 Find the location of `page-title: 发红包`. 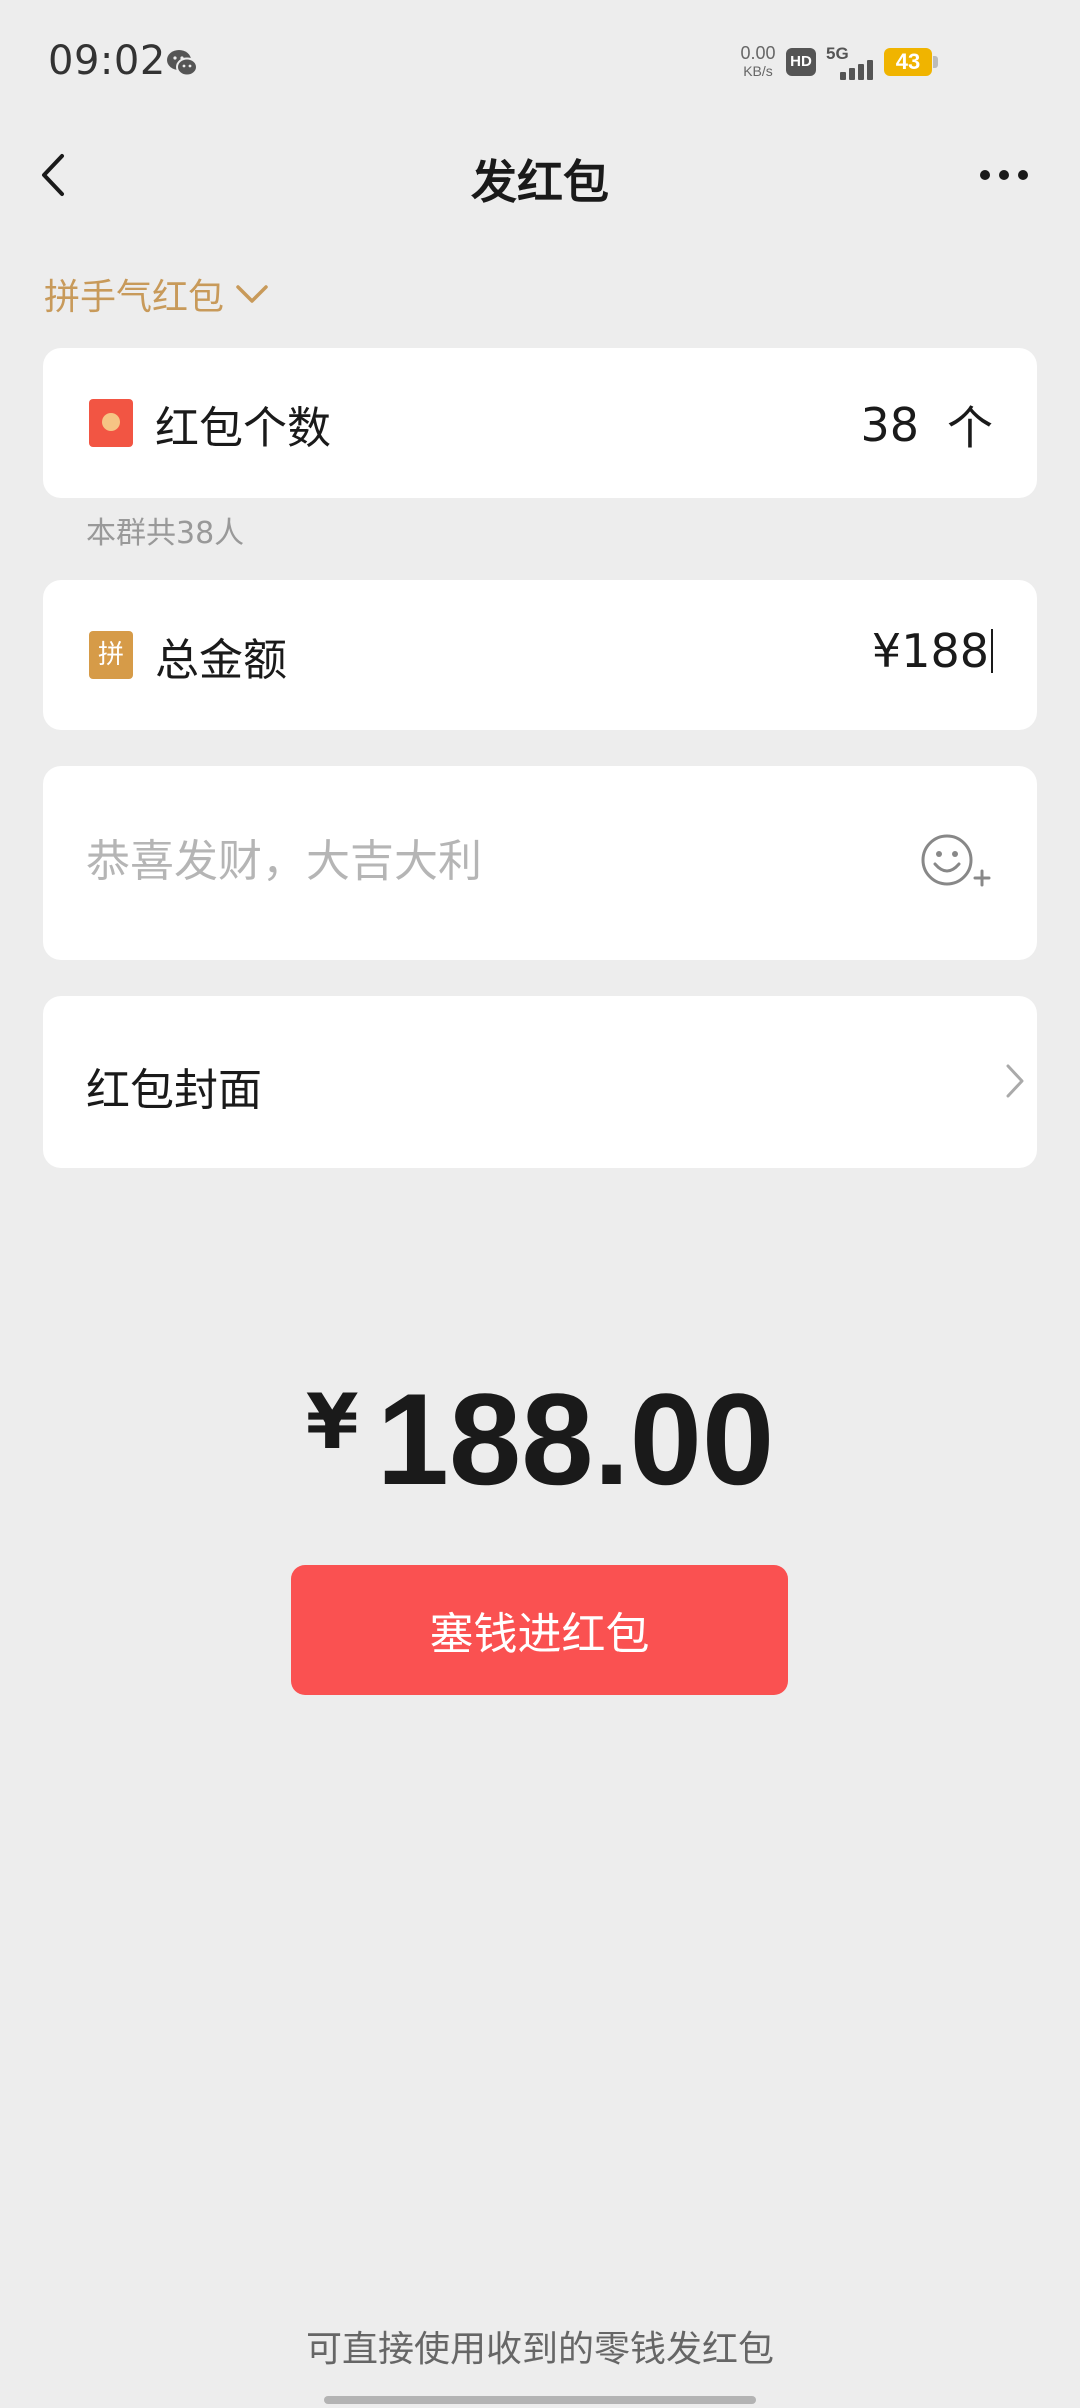

page-title: 发红包 is located at coordinates (540, 182).